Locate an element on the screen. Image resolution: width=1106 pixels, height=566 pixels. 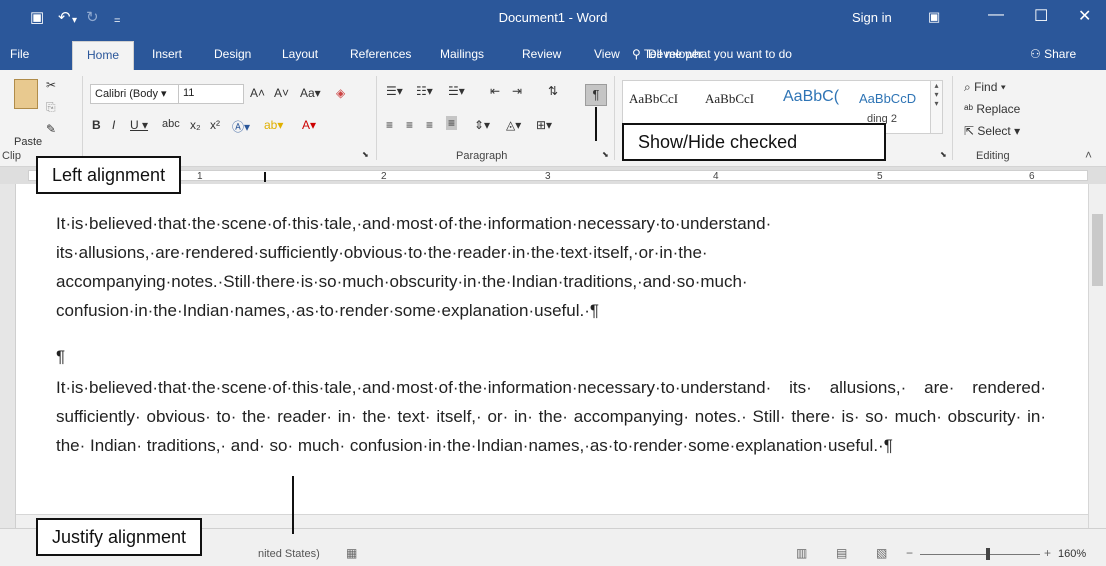
share-icon: ⚇ is located at coordinates (1037, 54).